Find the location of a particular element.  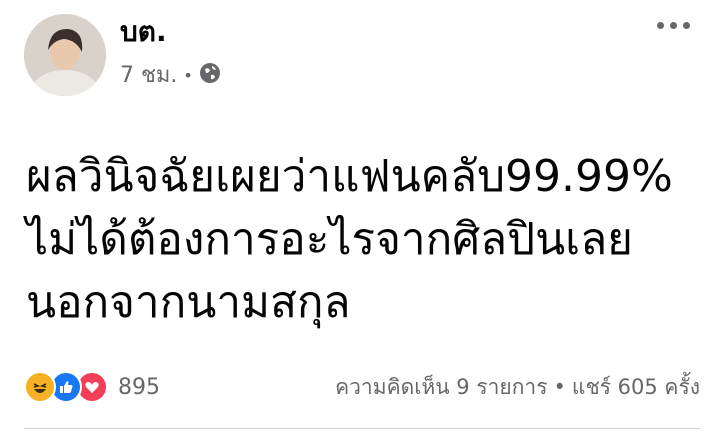

globe-icon is located at coordinates (210, 75).